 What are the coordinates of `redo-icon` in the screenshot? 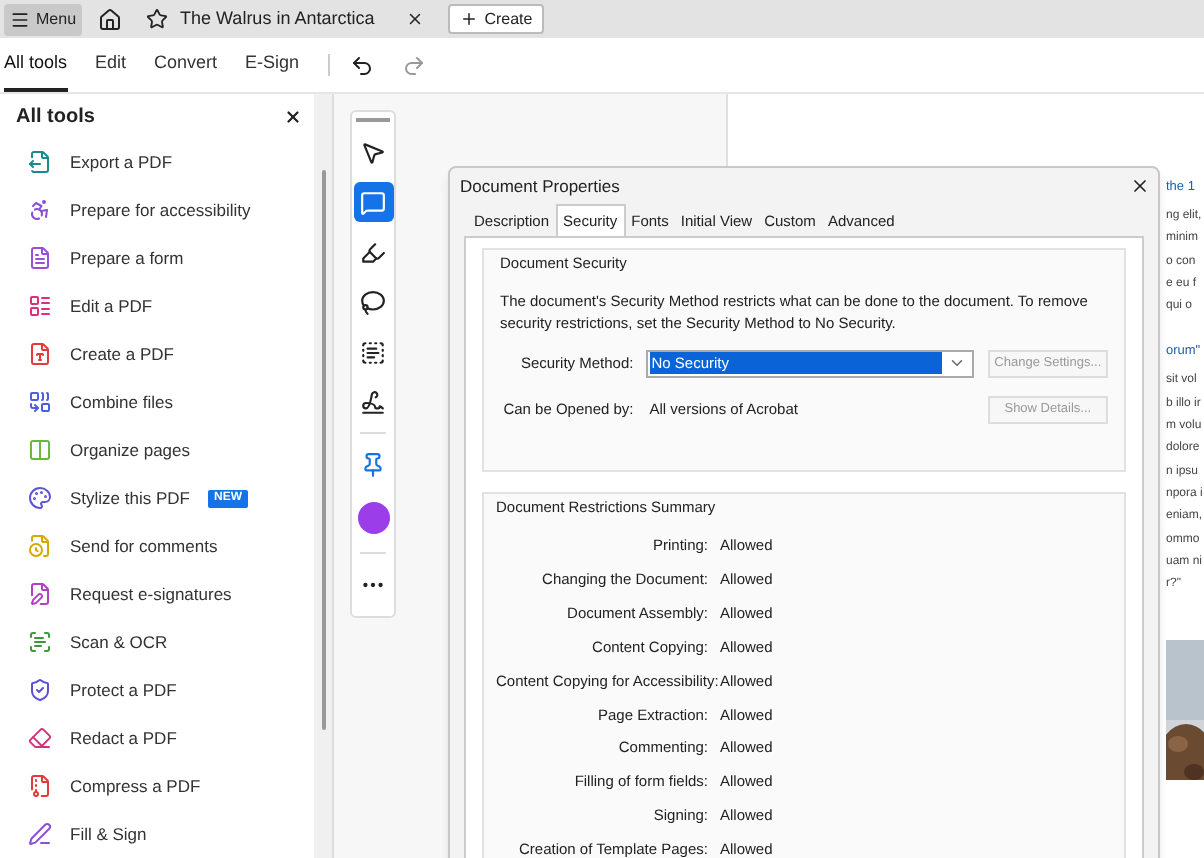 It's located at (413, 65).